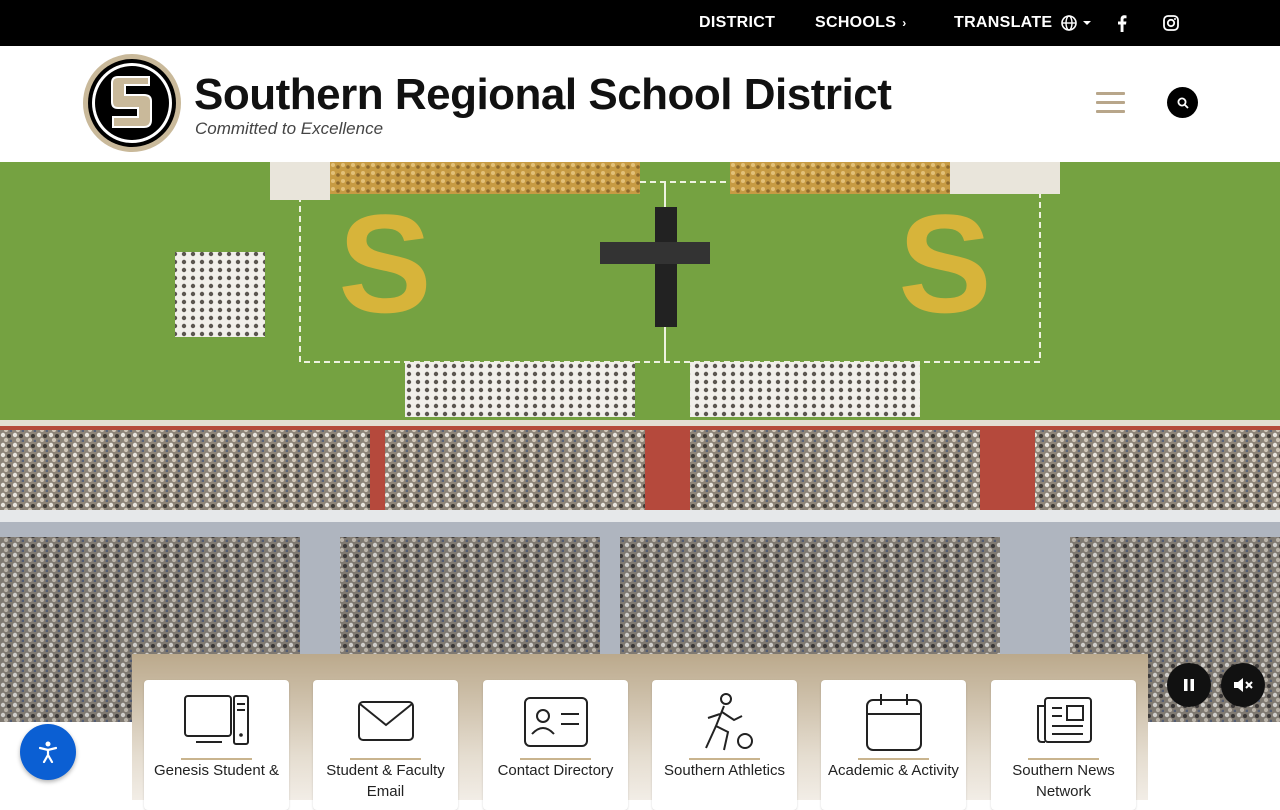 This screenshot has width=1280, height=810. I want to click on quick-link-label: Southern News Network, so click(1063, 781).